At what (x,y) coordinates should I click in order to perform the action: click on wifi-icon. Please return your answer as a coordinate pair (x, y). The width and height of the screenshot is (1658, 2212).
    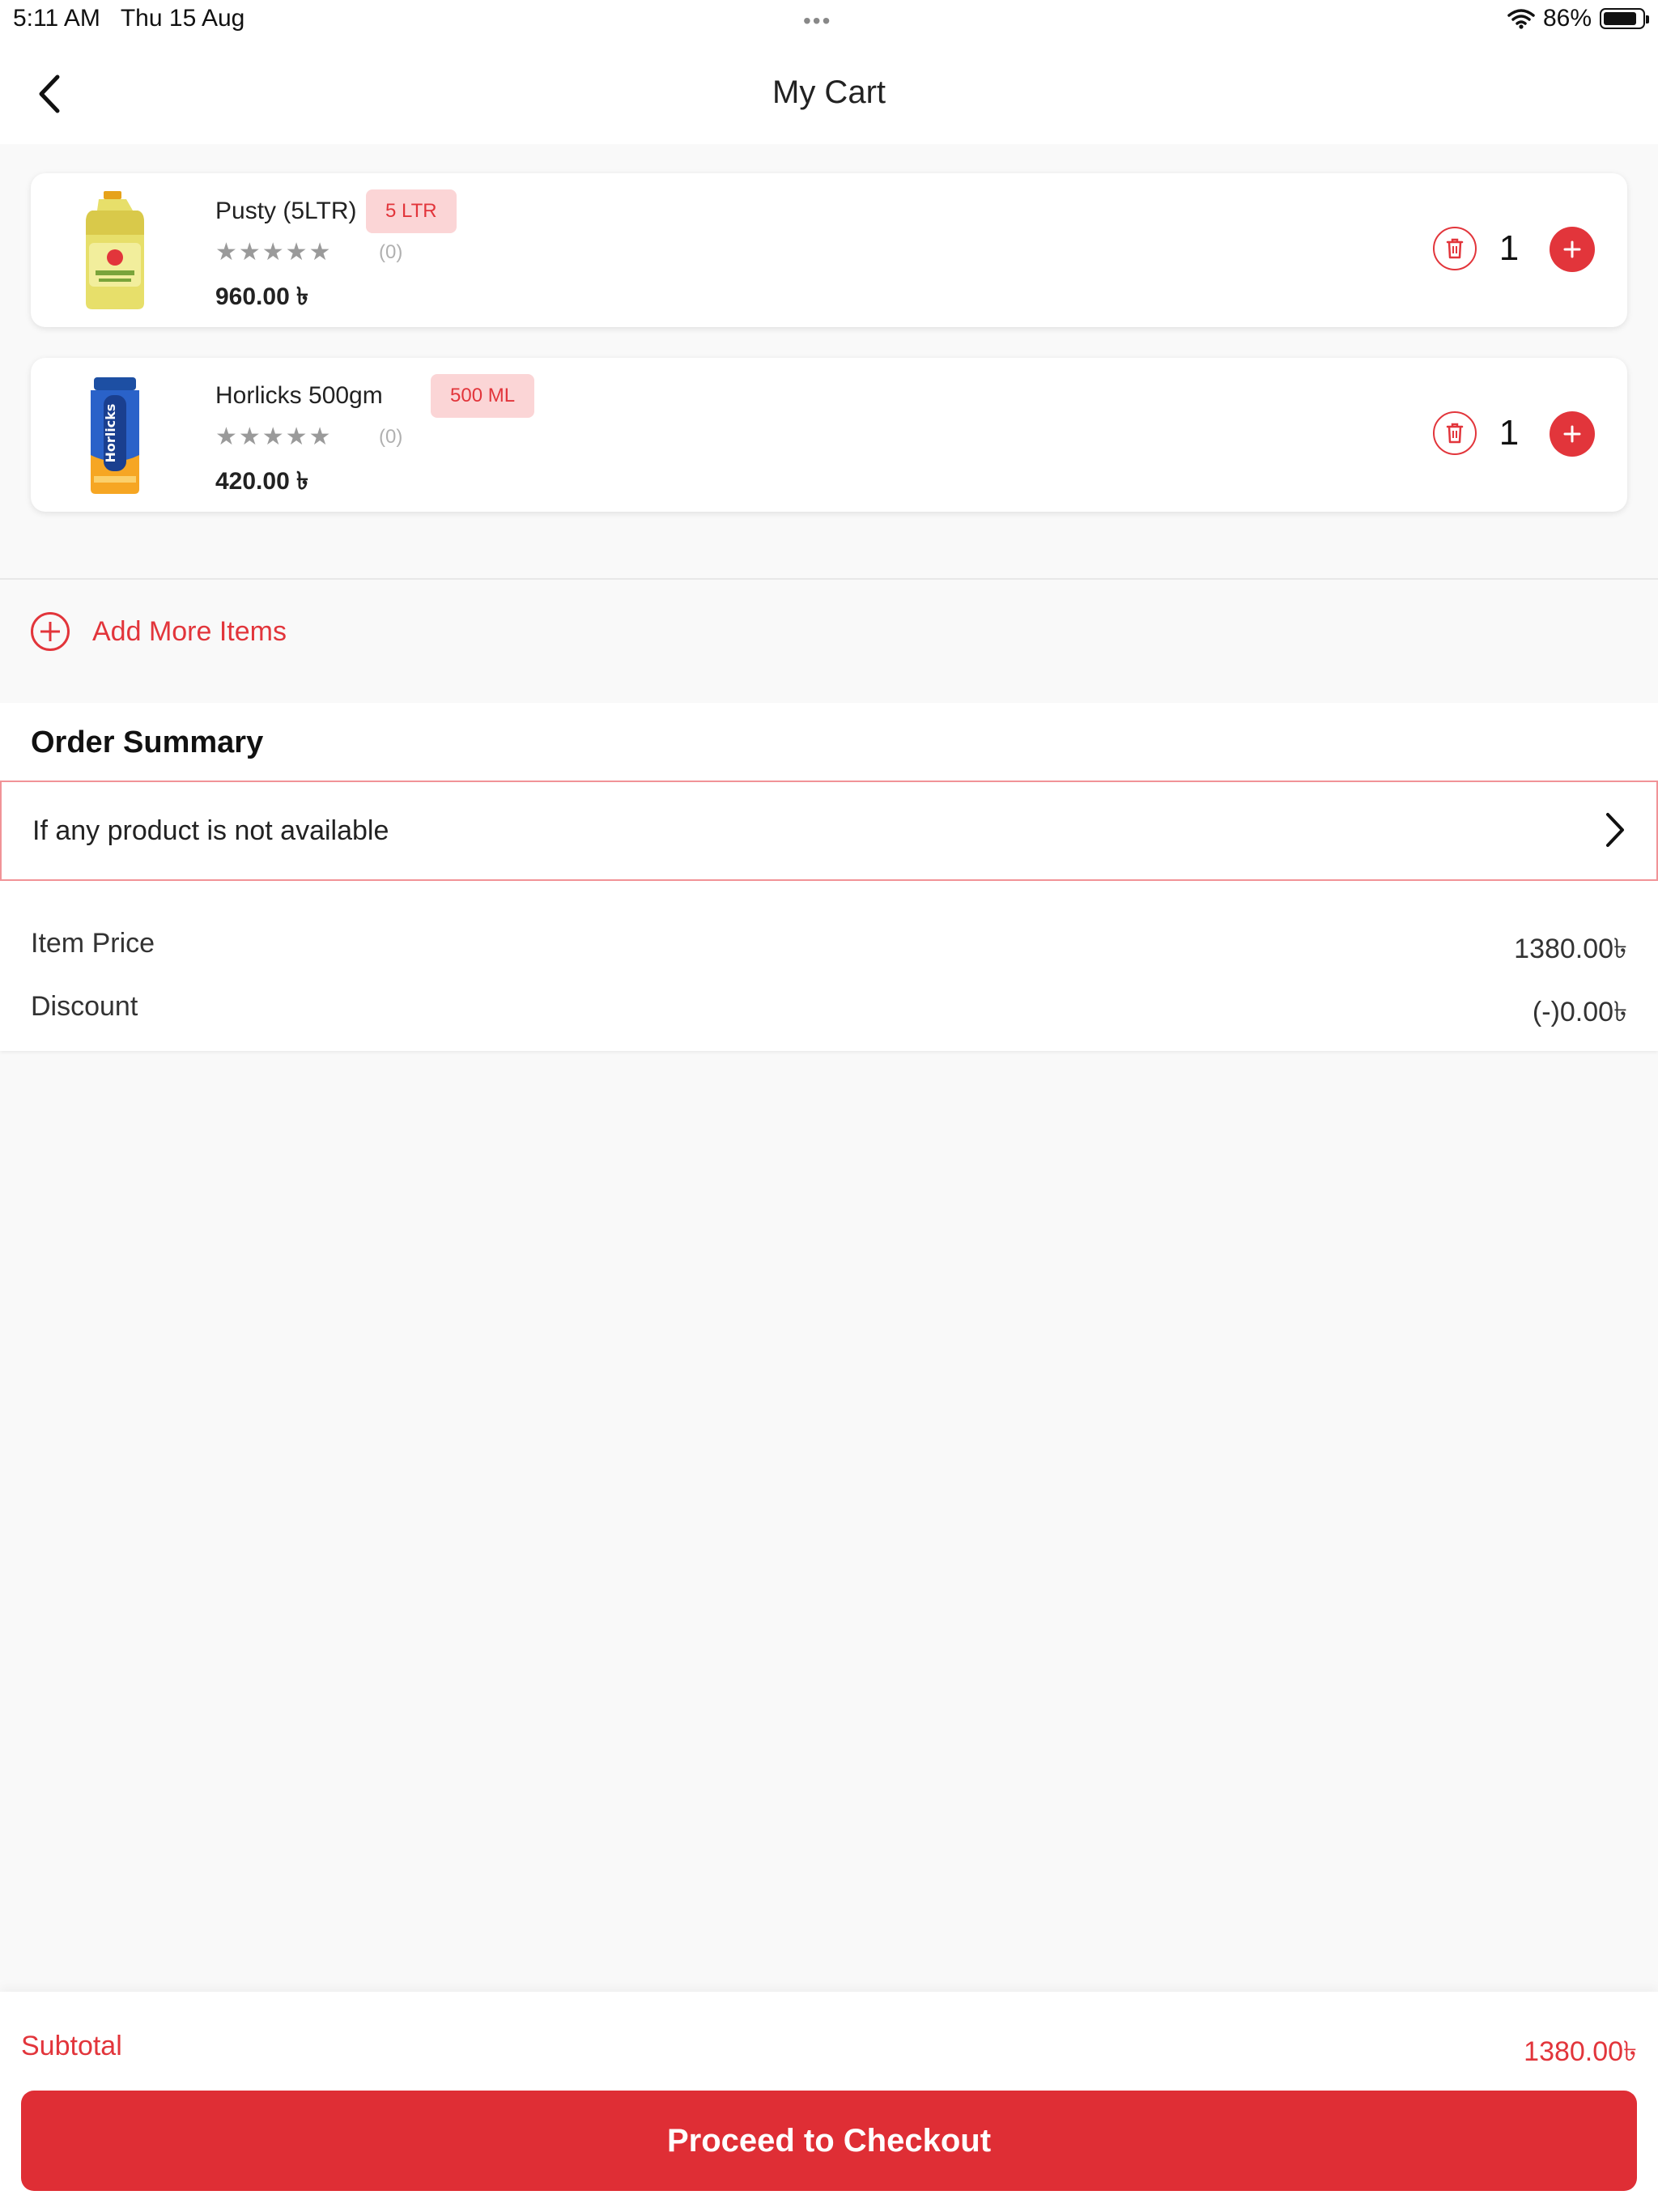
    Looking at the image, I should click on (1521, 19).